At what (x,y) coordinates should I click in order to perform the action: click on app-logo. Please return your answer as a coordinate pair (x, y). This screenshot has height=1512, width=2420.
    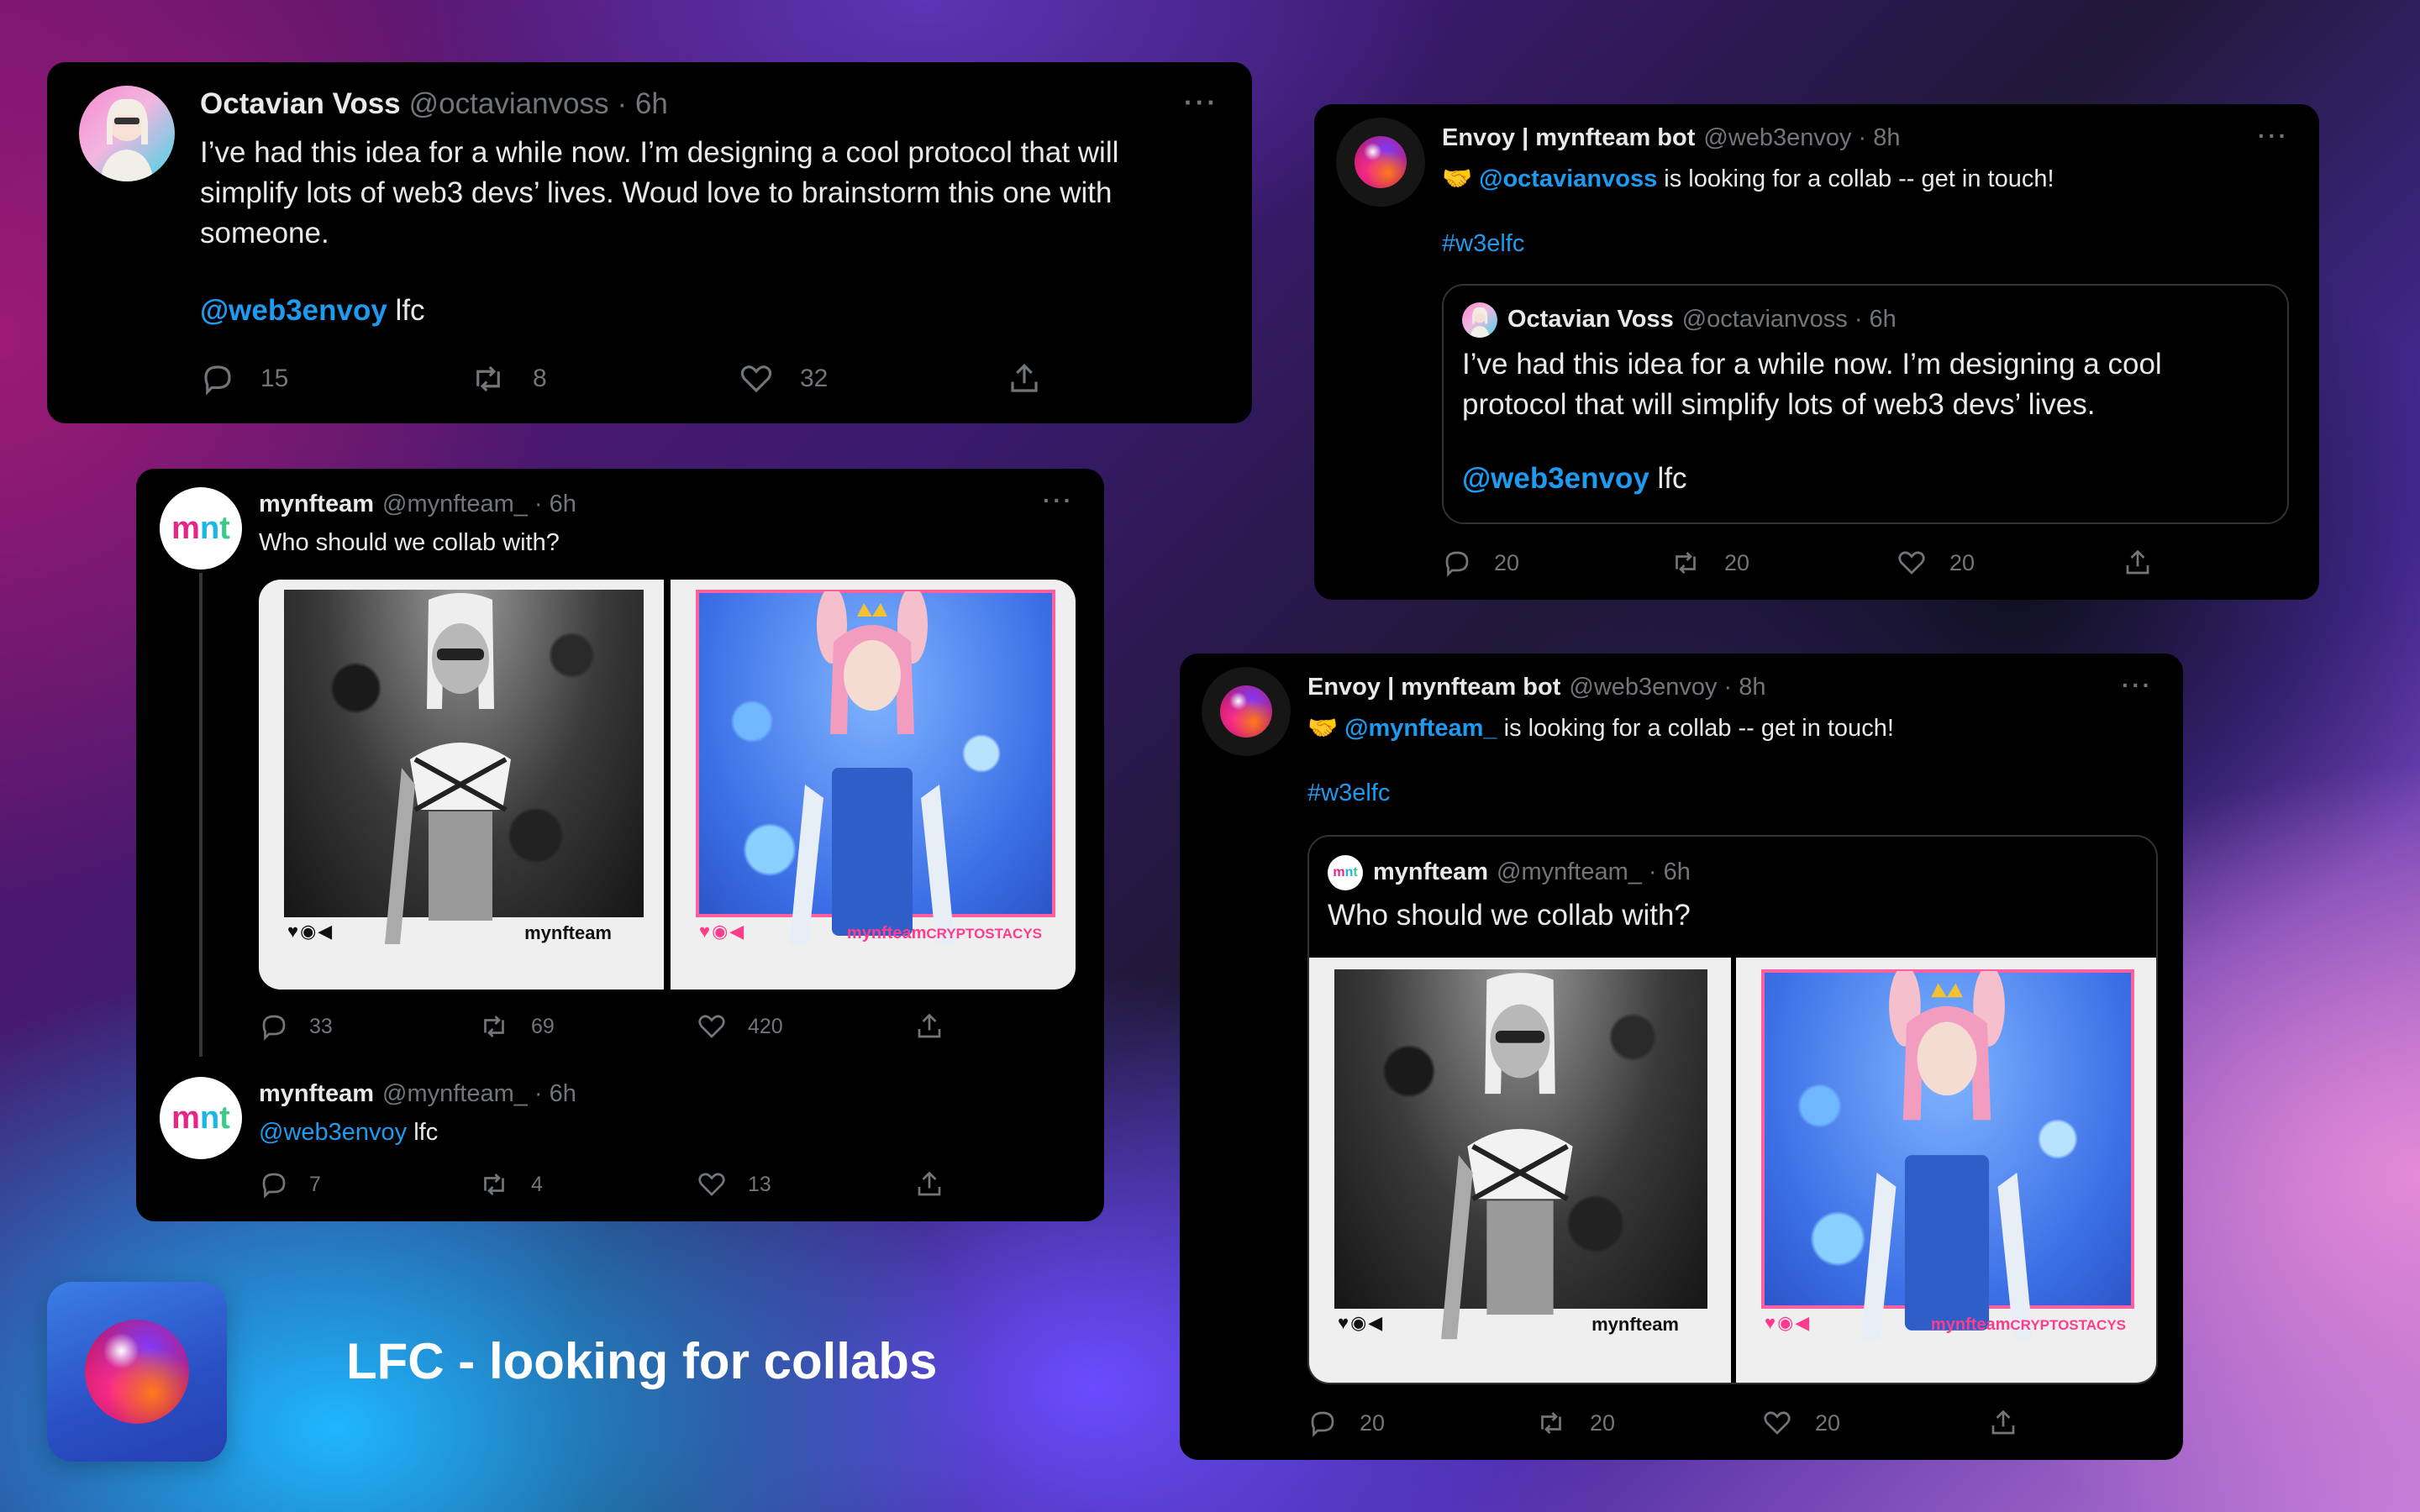
    Looking at the image, I should click on (137, 1372).